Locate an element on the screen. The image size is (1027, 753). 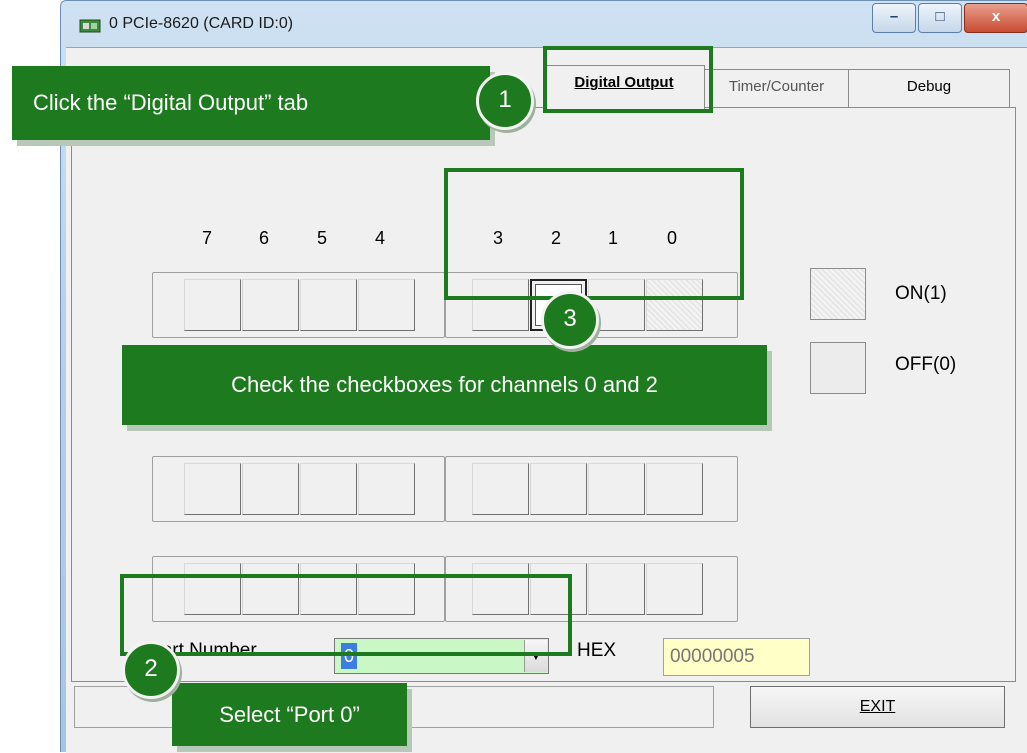
exit-button-label: EXIT is located at coordinates (877, 706).